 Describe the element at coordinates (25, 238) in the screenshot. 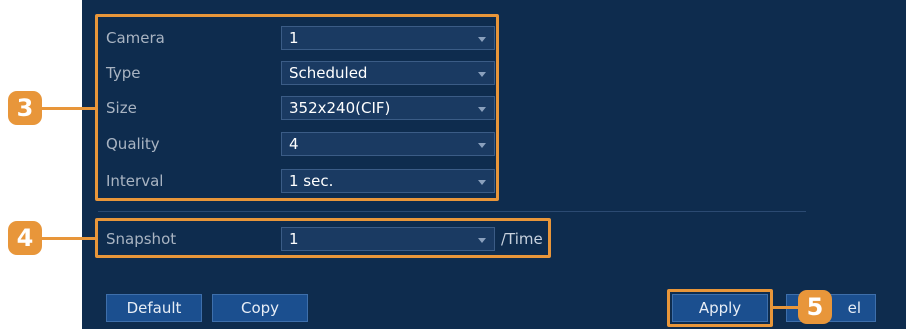

I see `callout-badge-4: 4` at that location.